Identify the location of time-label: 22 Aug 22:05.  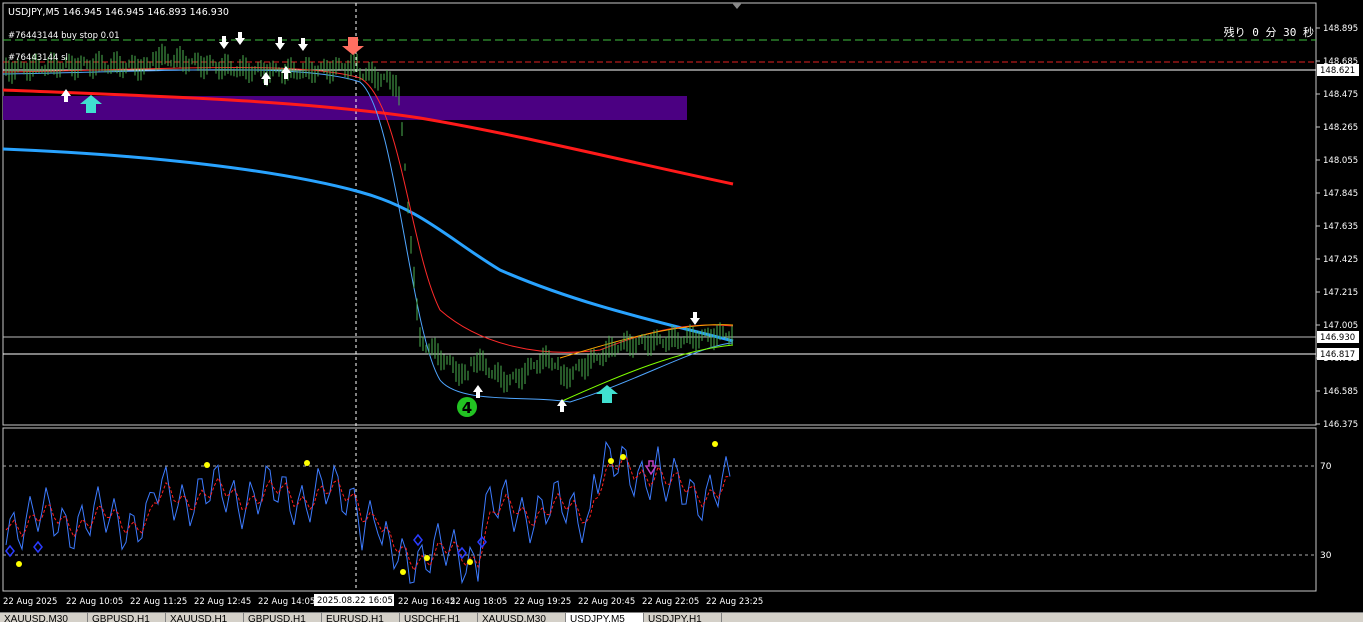
(670, 602).